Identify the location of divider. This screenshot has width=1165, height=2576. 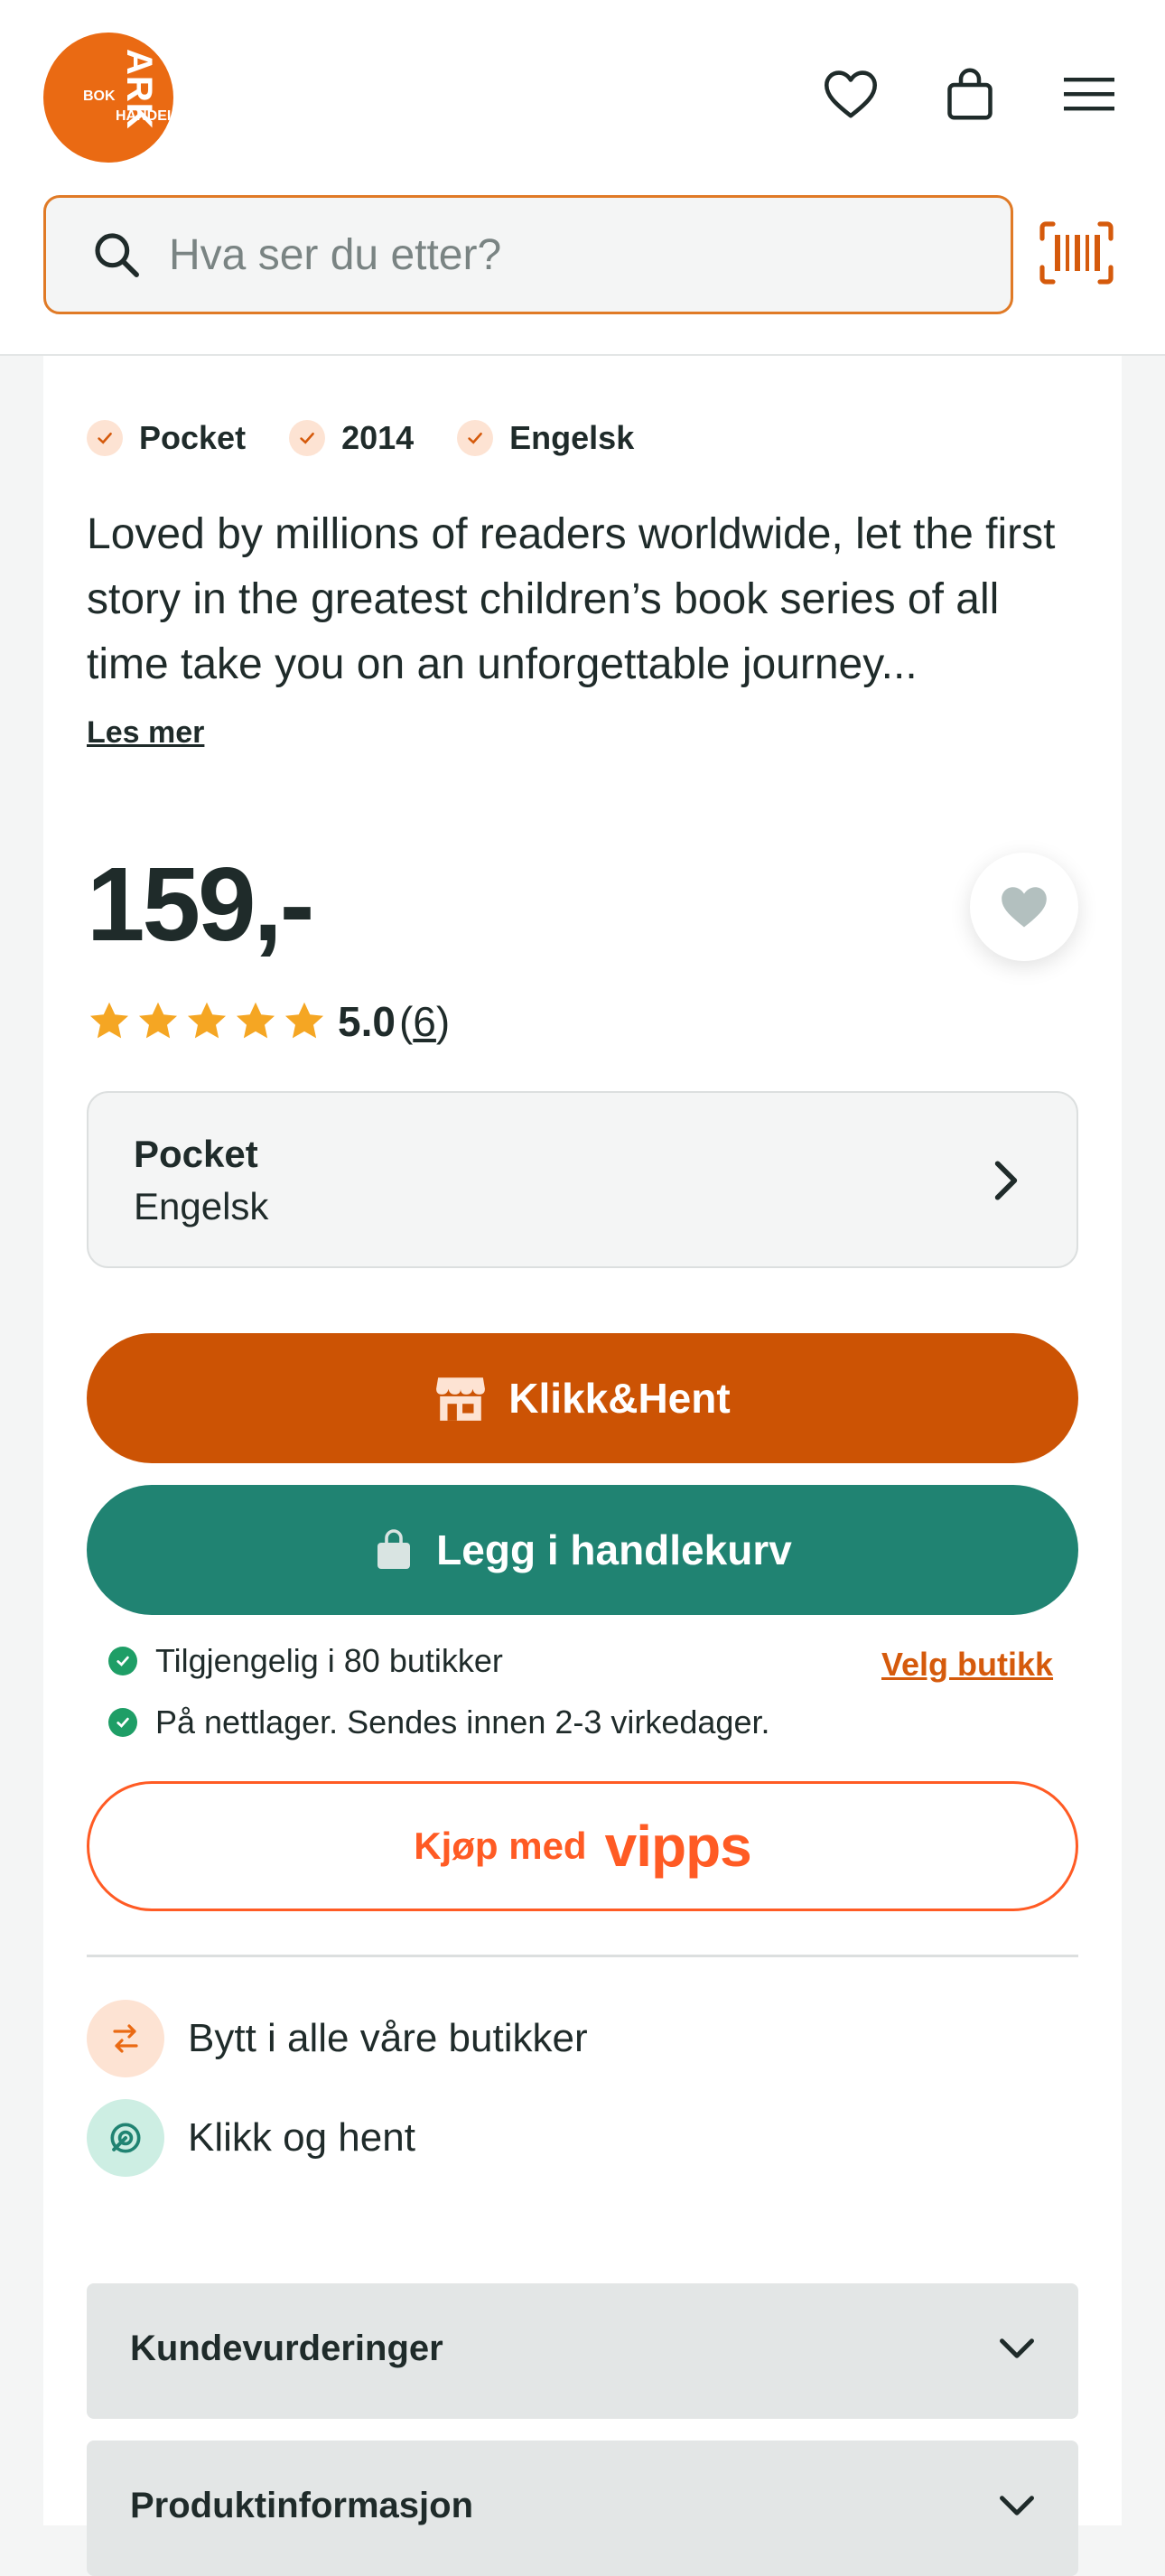
(582, 1956).